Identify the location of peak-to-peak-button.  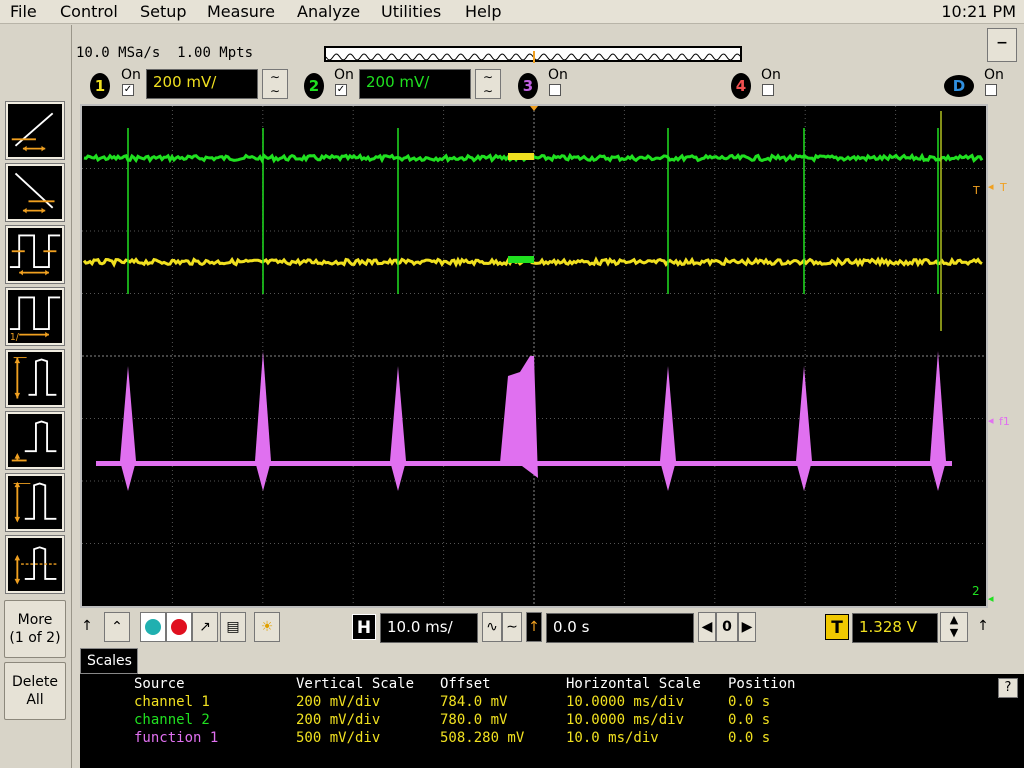
(35, 378).